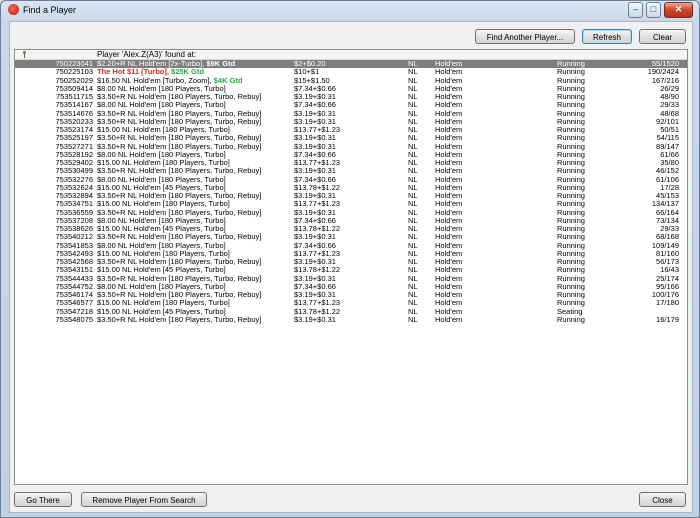 The width and height of the screenshot is (700, 518). What do you see at coordinates (144, 499) in the screenshot?
I see `remove-player-button: Remove Player From Search` at bounding box center [144, 499].